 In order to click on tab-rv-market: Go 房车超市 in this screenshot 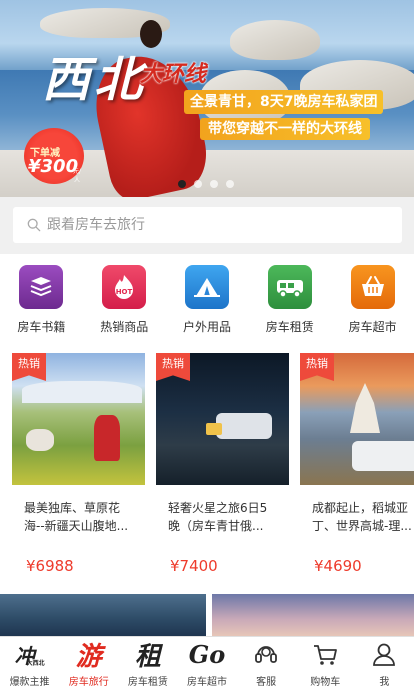, I will do `click(206, 664)`.